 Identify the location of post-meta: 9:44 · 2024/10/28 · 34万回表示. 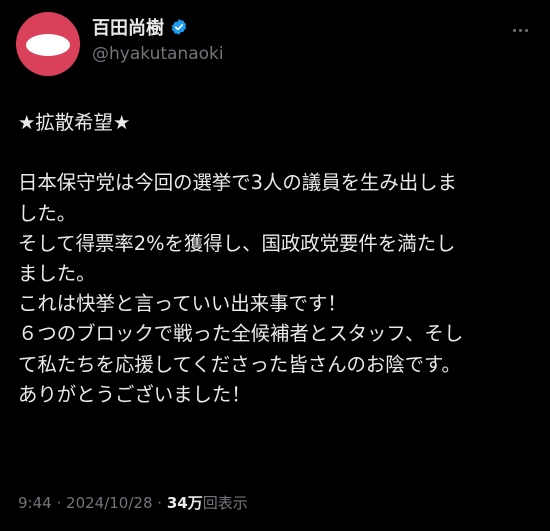
(133, 502).